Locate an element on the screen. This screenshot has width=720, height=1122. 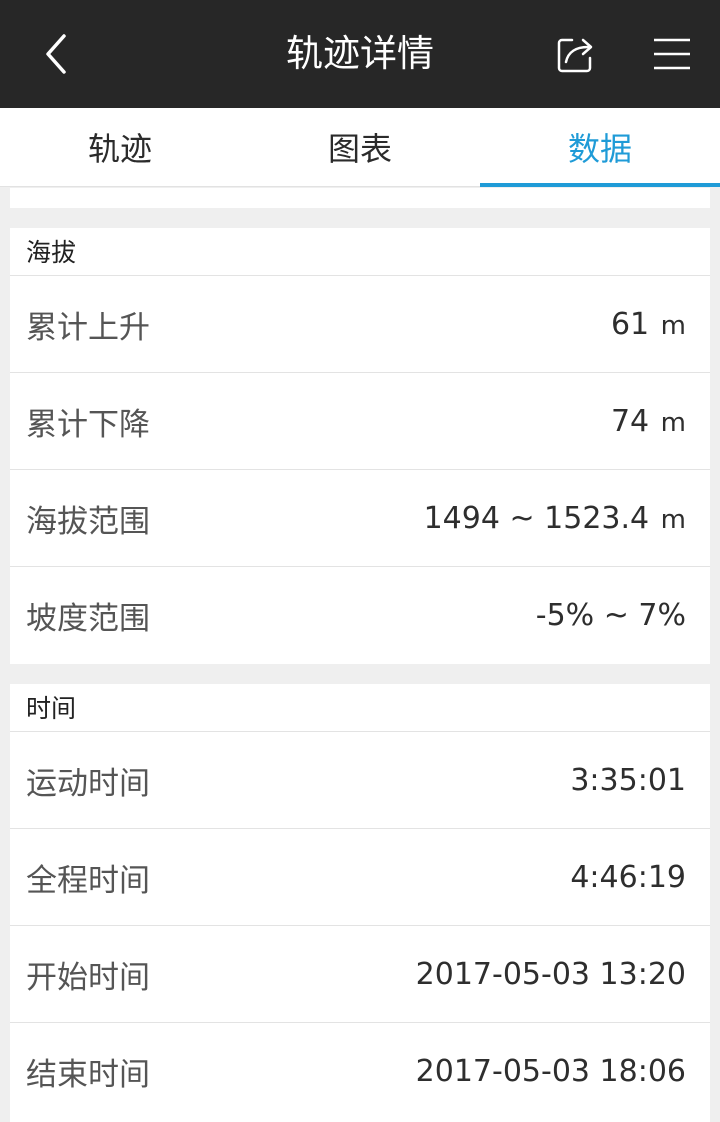
stat-value: 2017-05-03 13:20 is located at coordinates (550, 974).